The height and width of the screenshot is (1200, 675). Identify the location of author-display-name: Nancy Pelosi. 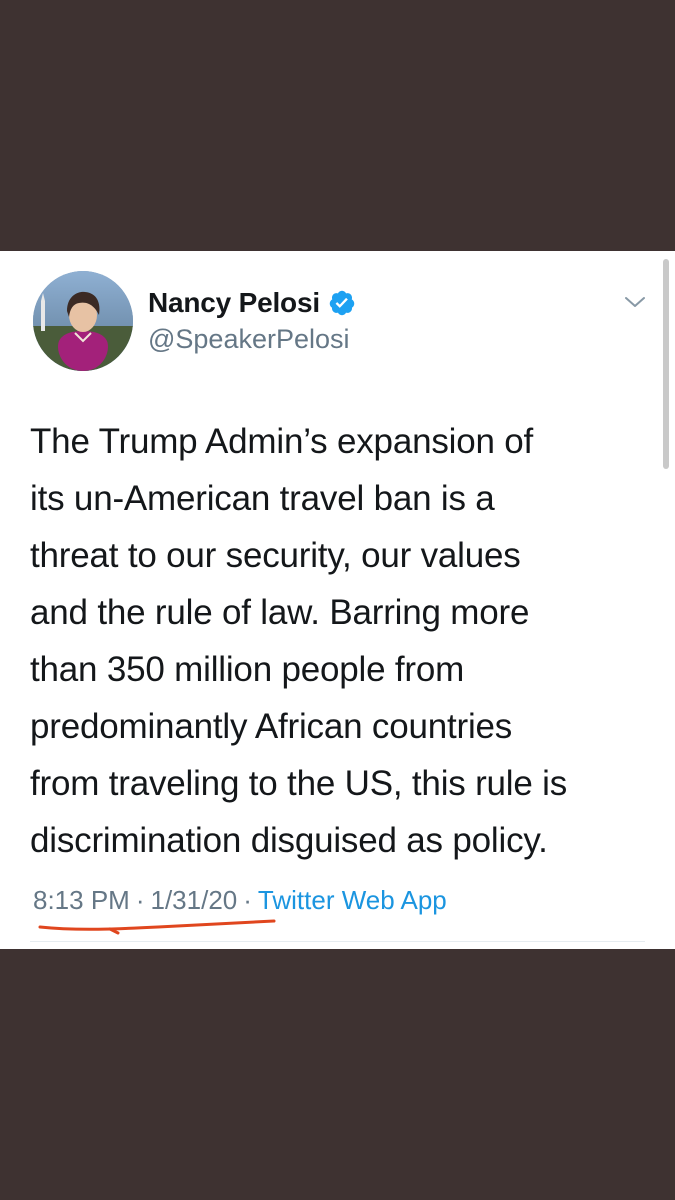
(234, 303).